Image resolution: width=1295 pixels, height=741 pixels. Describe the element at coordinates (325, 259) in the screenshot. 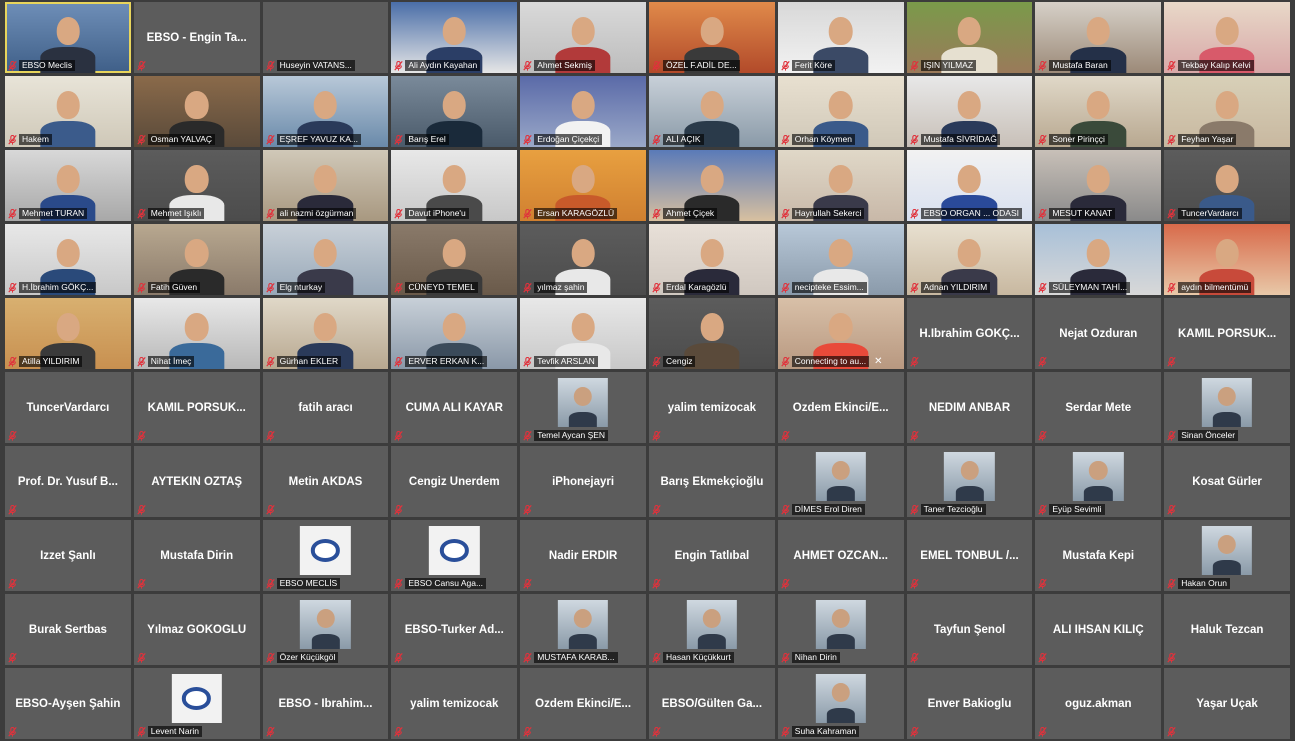

I see `participant-tile: Elg nturkay` at that location.